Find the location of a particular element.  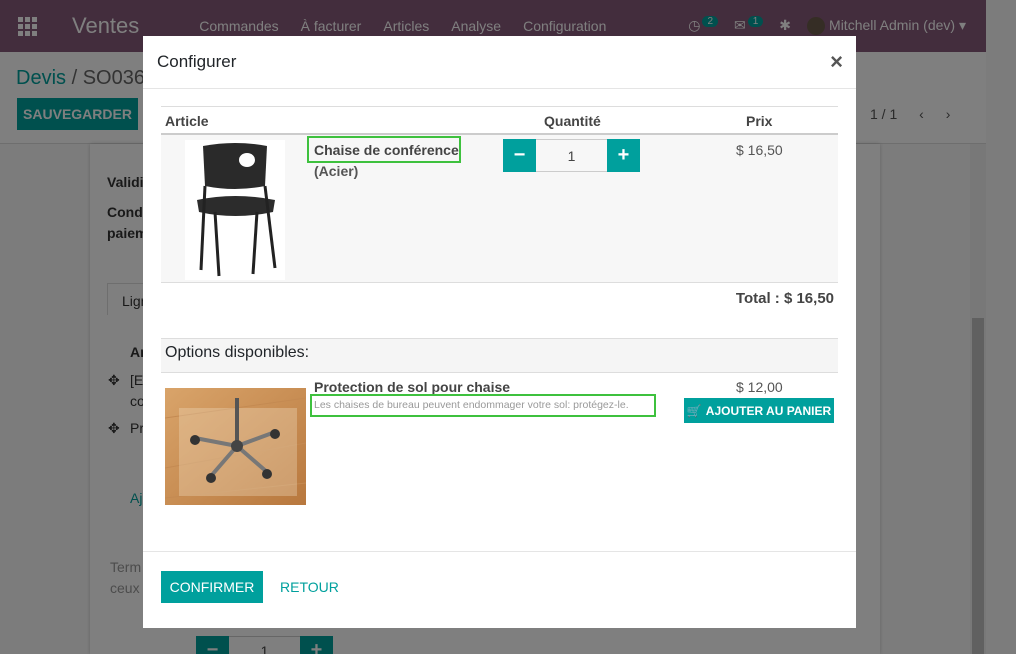

product-image is located at coordinates (235, 210).